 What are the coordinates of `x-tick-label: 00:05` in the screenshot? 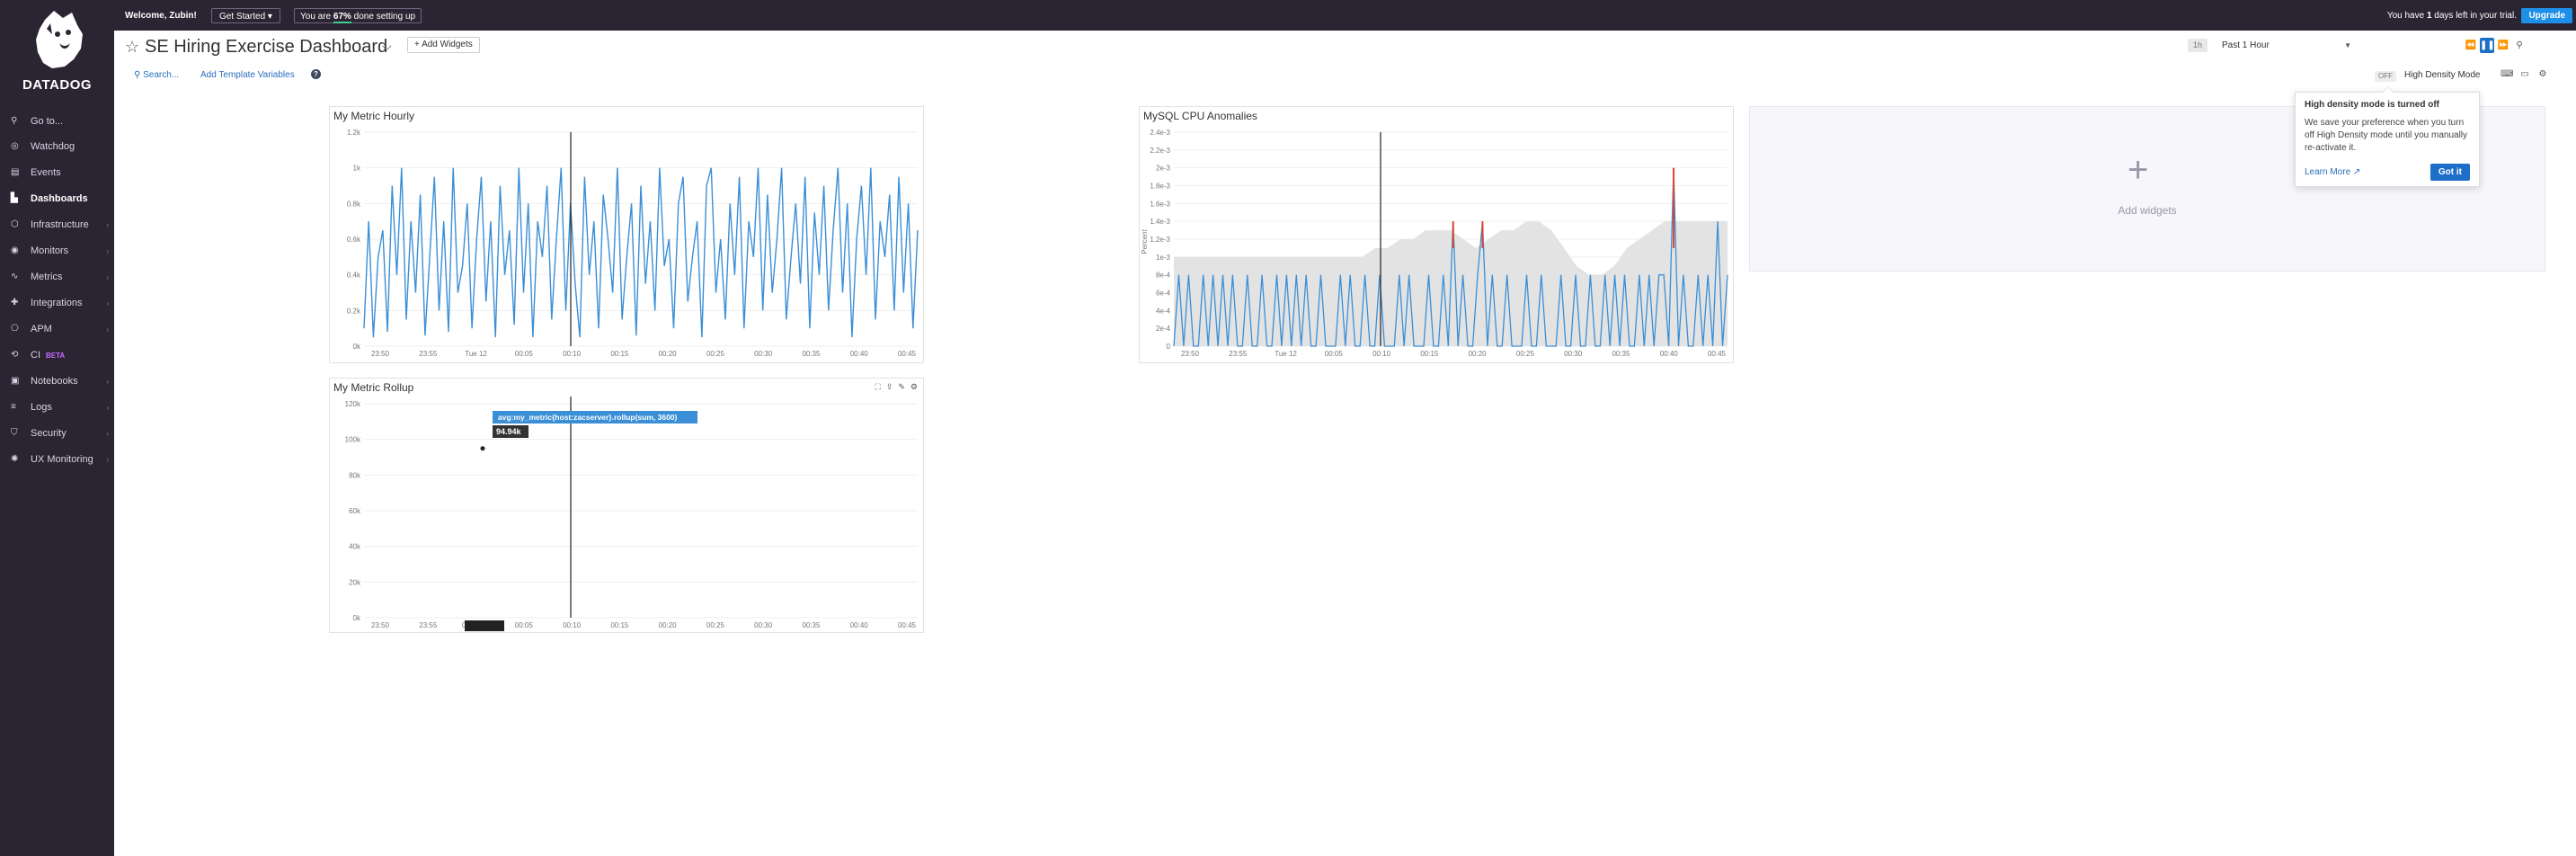 It's located at (1334, 354).